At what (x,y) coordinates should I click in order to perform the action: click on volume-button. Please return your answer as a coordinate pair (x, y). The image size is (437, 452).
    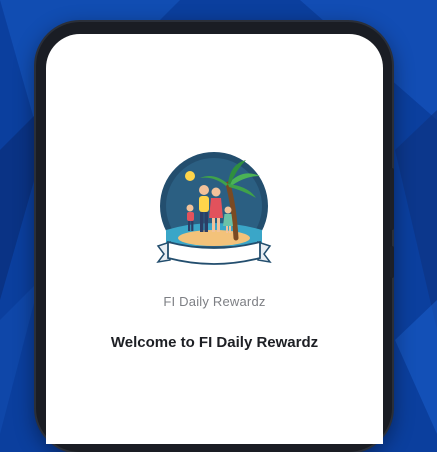
    Looking at the image, I should click on (392, 199).